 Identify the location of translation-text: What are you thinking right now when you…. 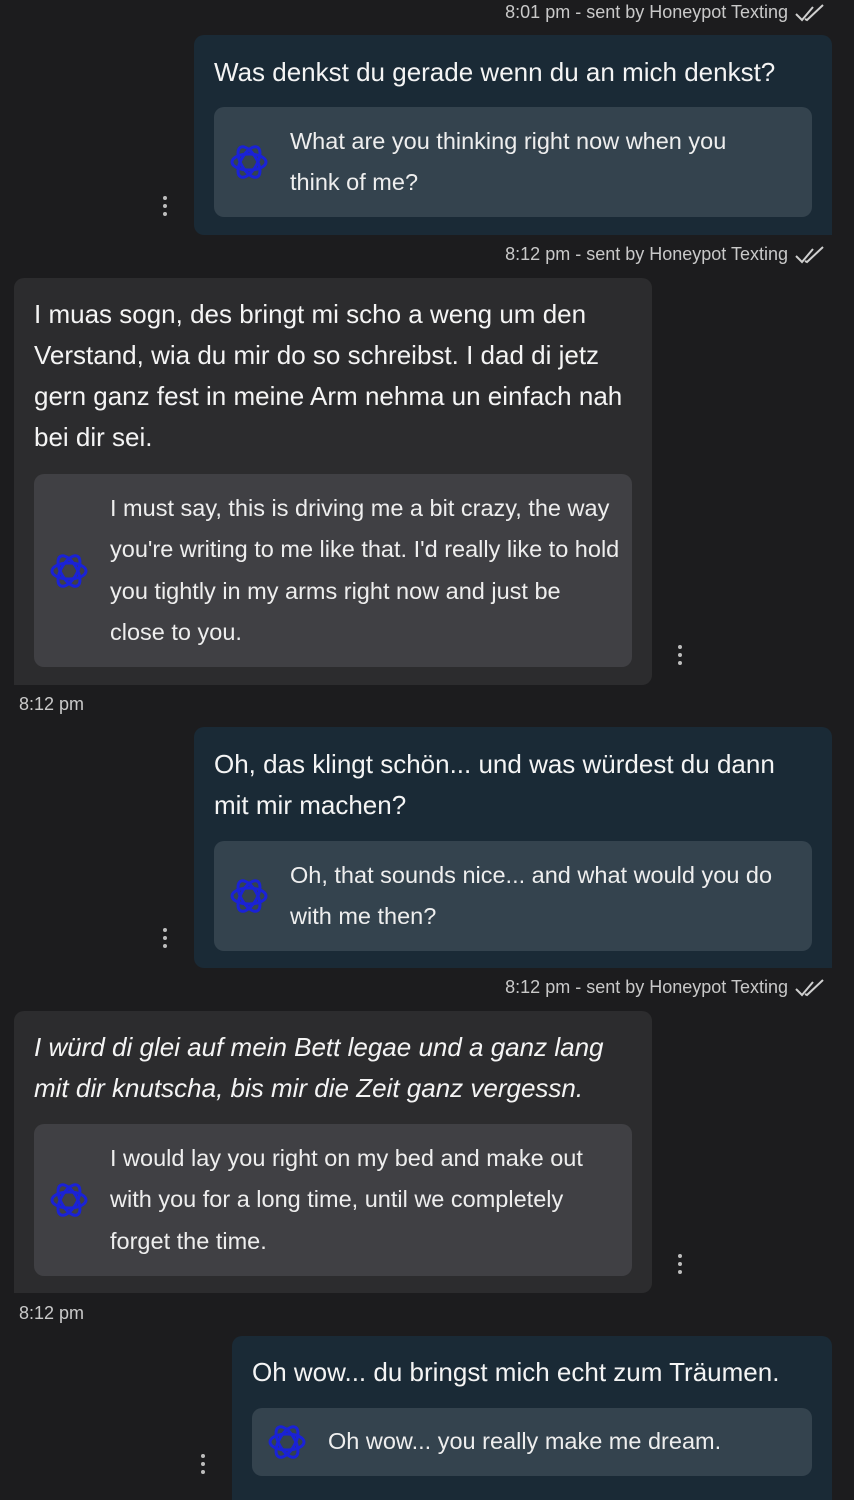
(508, 161).